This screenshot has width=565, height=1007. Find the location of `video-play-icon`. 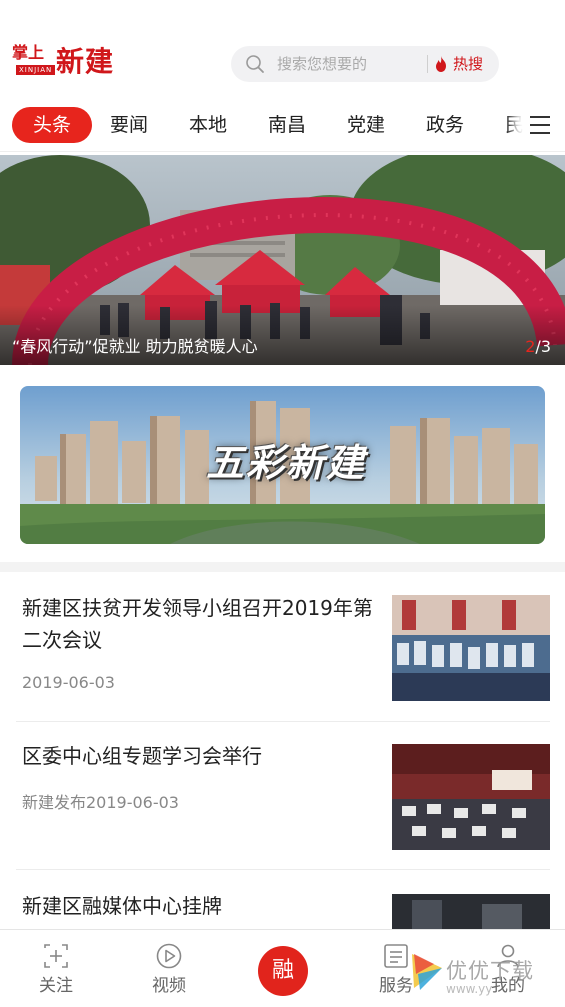

video-play-icon is located at coordinates (169, 956).